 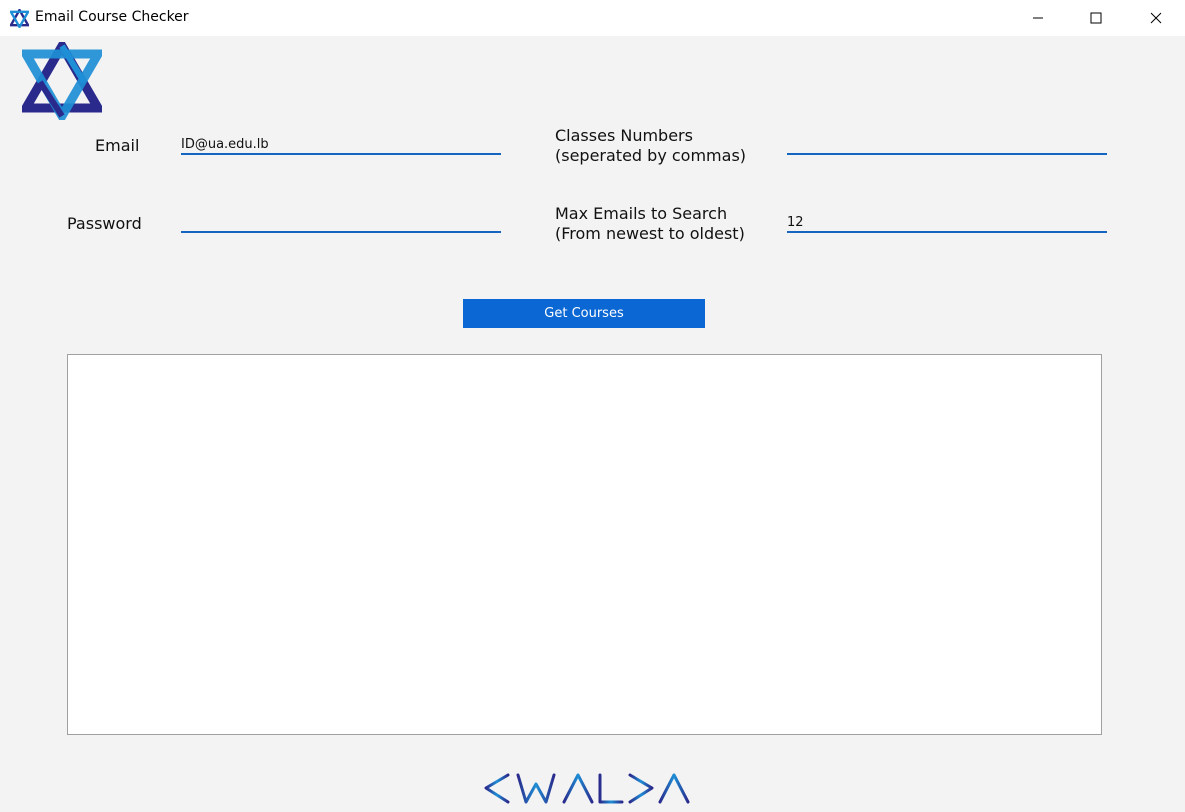 I want to click on max-emails-label-line1: Max Emails to Search, so click(x=641, y=213).